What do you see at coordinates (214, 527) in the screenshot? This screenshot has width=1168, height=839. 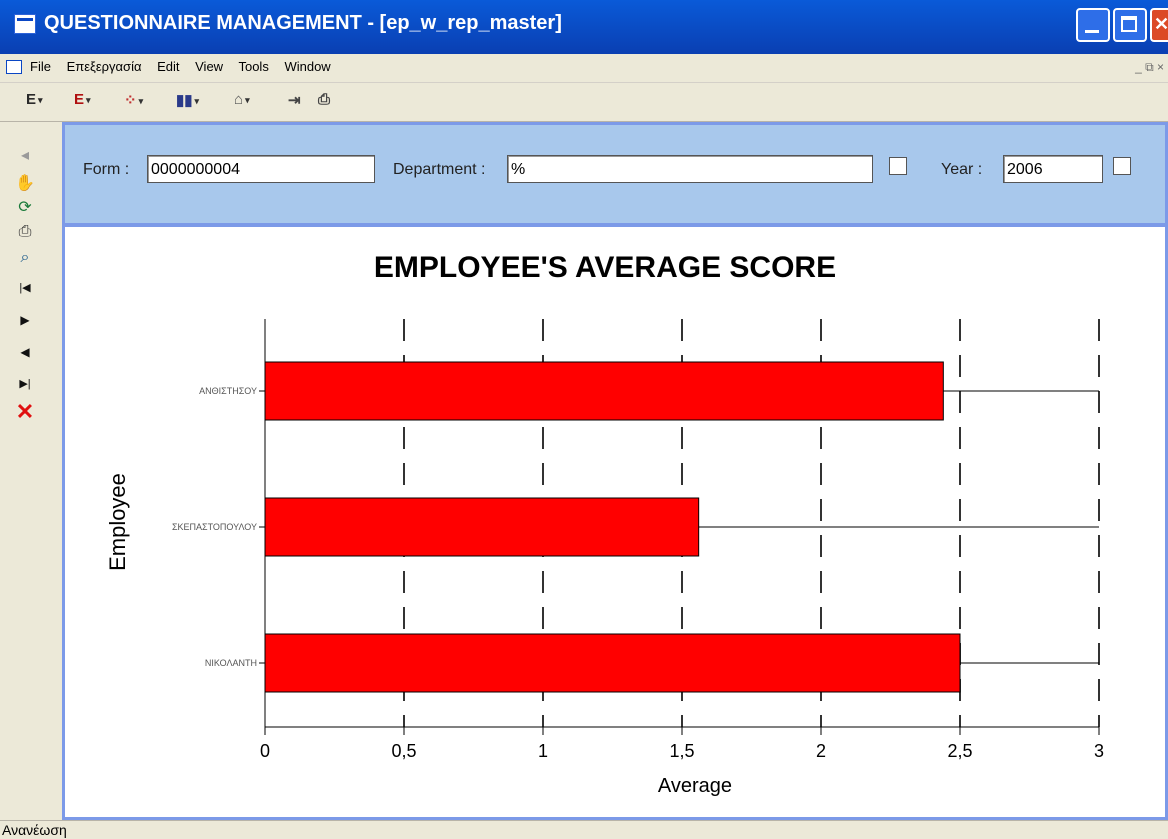 I see `y-tick-label: ΣΚΕΠΑΣΤΟΠΟΥΛΟΥ` at bounding box center [214, 527].